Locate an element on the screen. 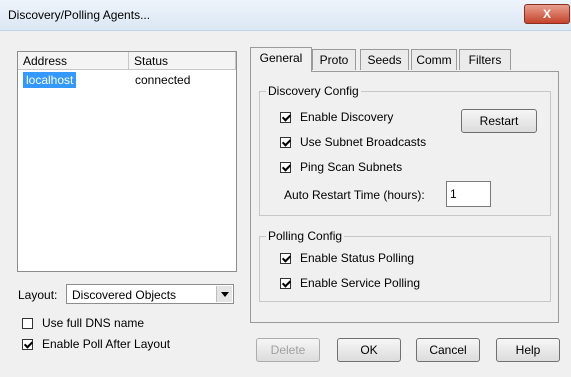 The width and height of the screenshot is (571, 377). discovery-config-title: Discovery Config is located at coordinates (313, 91).